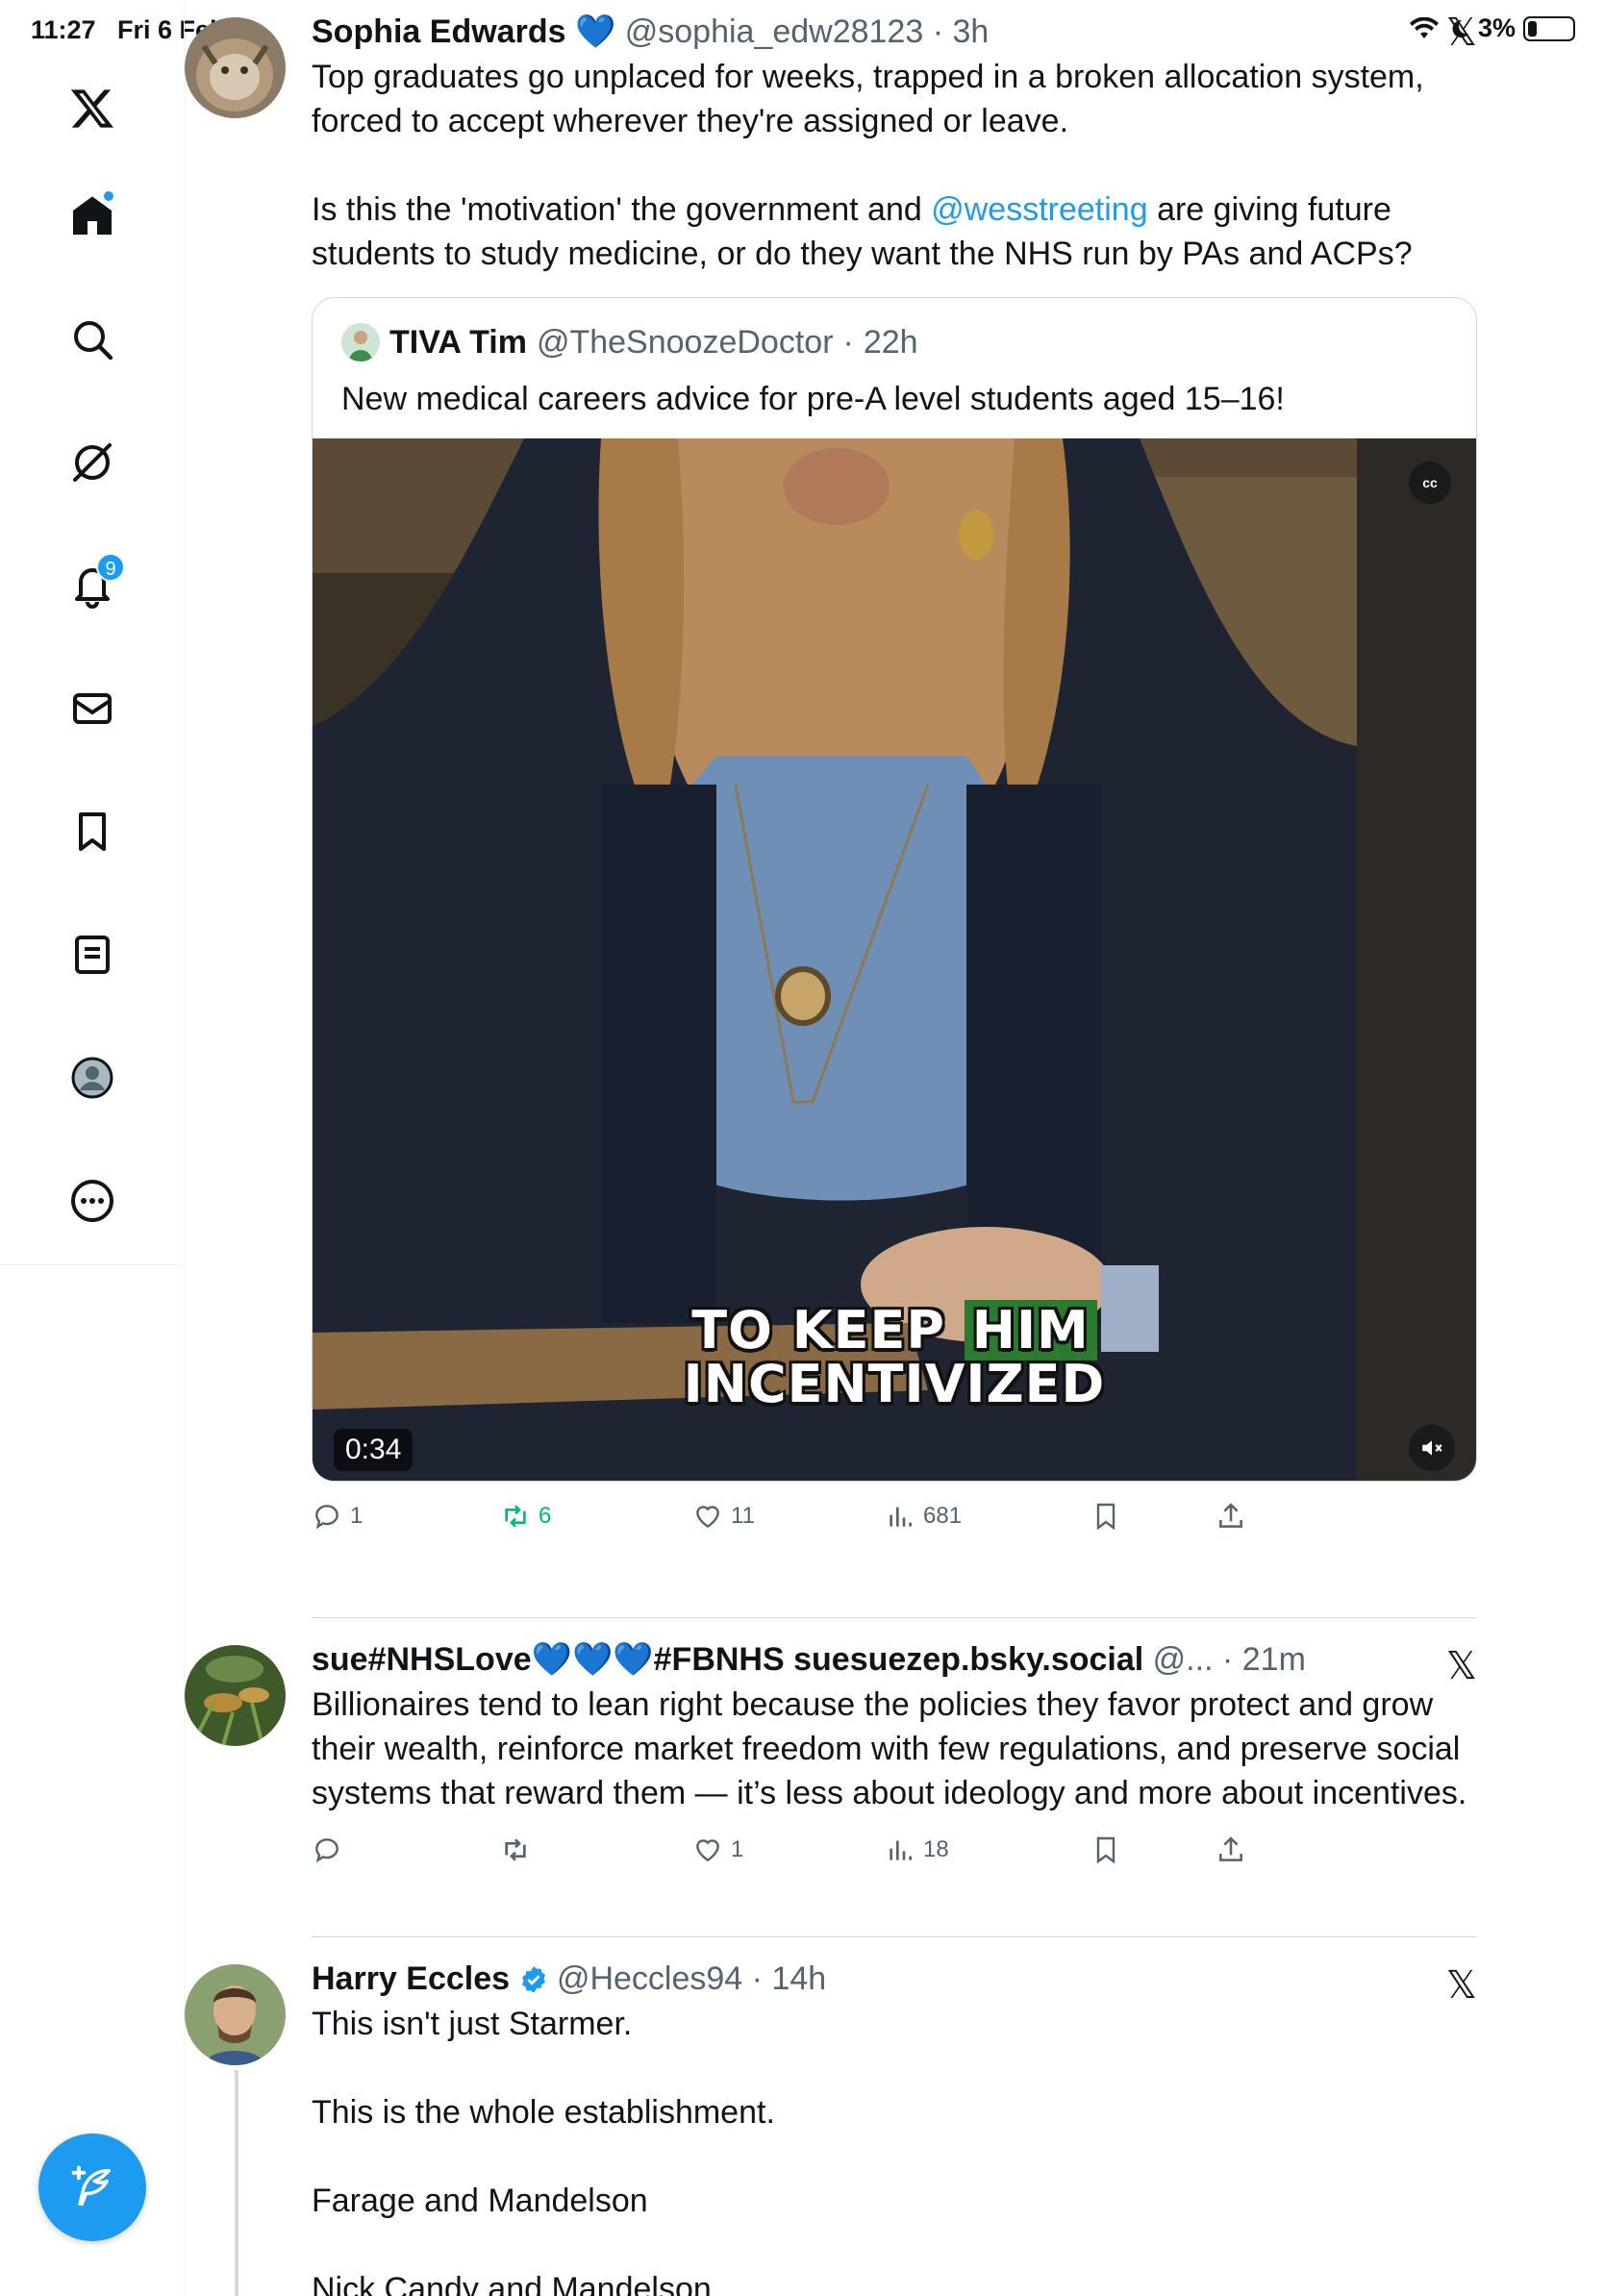  I want to click on tweet-actions: 1 18, so click(894, 1854).